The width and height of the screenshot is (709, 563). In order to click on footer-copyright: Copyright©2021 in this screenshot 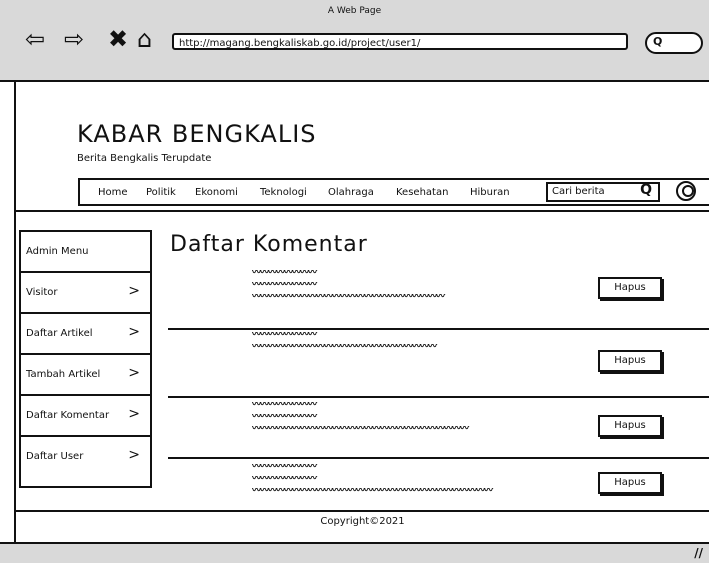, I will do `click(362, 521)`.